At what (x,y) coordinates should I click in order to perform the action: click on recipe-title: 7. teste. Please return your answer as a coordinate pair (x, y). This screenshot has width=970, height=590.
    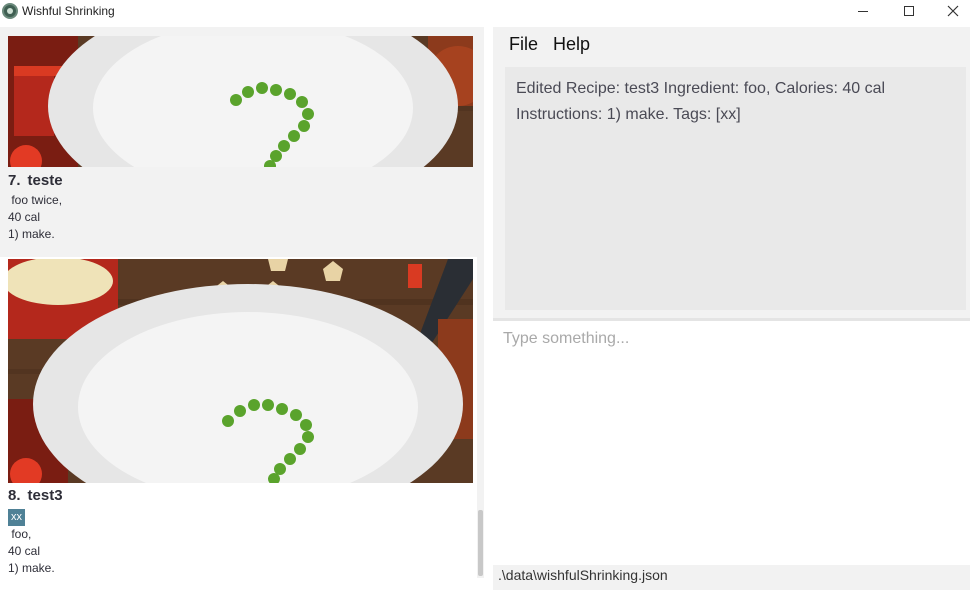
    Looking at the image, I should click on (35, 180).